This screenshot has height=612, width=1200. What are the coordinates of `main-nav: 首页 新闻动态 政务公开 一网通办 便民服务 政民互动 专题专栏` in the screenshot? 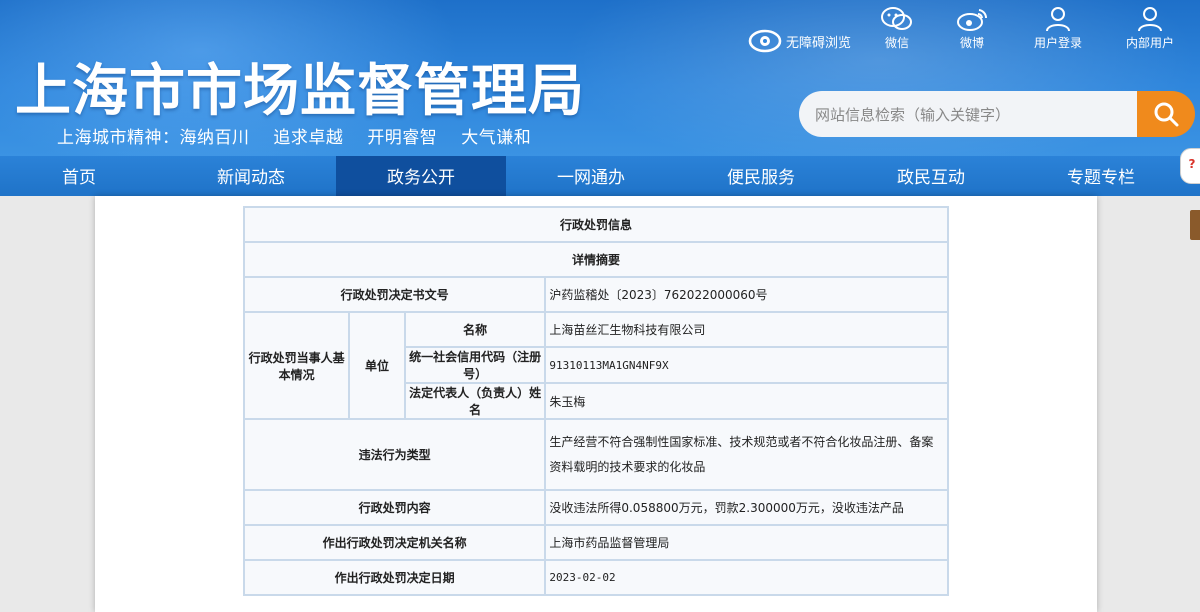 It's located at (600, 176).